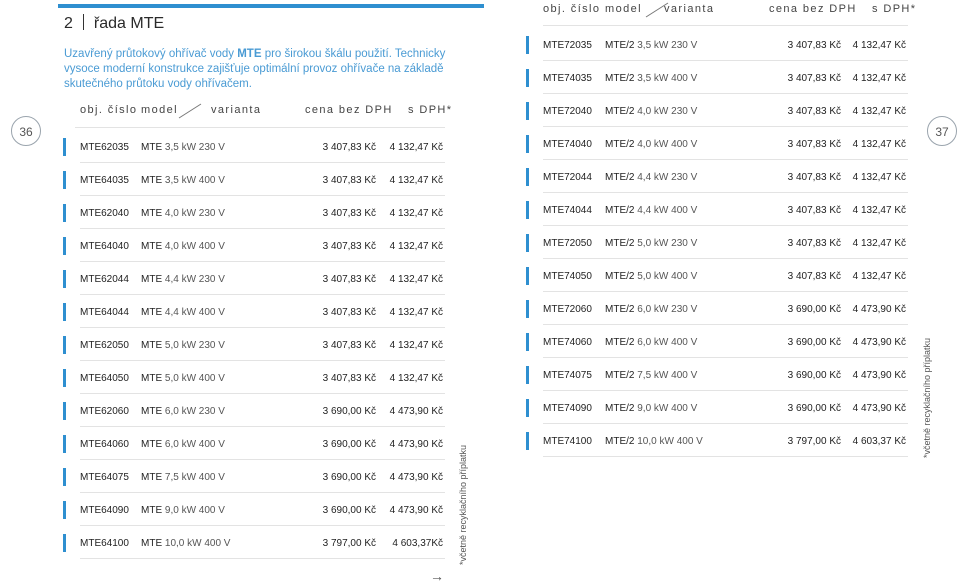 The image size is (959, 584). Describe the element at coordinates (104, 312) in the screenshot. I see `order-code: MTE64044` at that location.